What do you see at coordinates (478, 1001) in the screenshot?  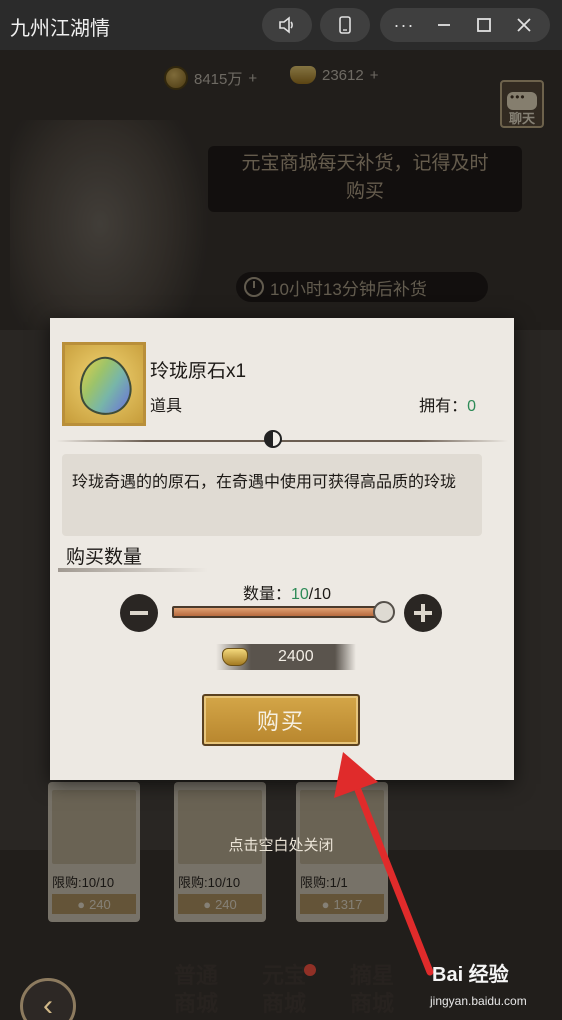 I see `watermark-url: jingyan.baidu.com` at bounding box center [478, 1001].